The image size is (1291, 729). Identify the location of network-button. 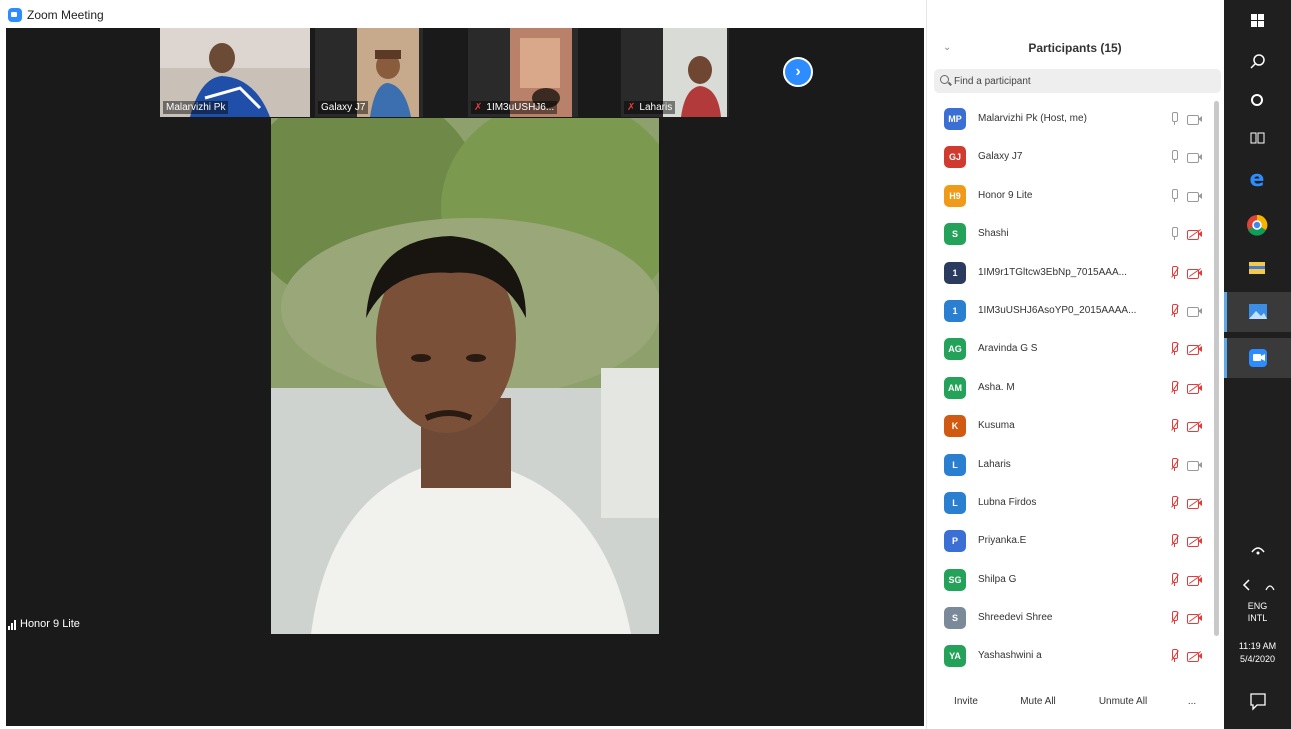
(1257, 547).